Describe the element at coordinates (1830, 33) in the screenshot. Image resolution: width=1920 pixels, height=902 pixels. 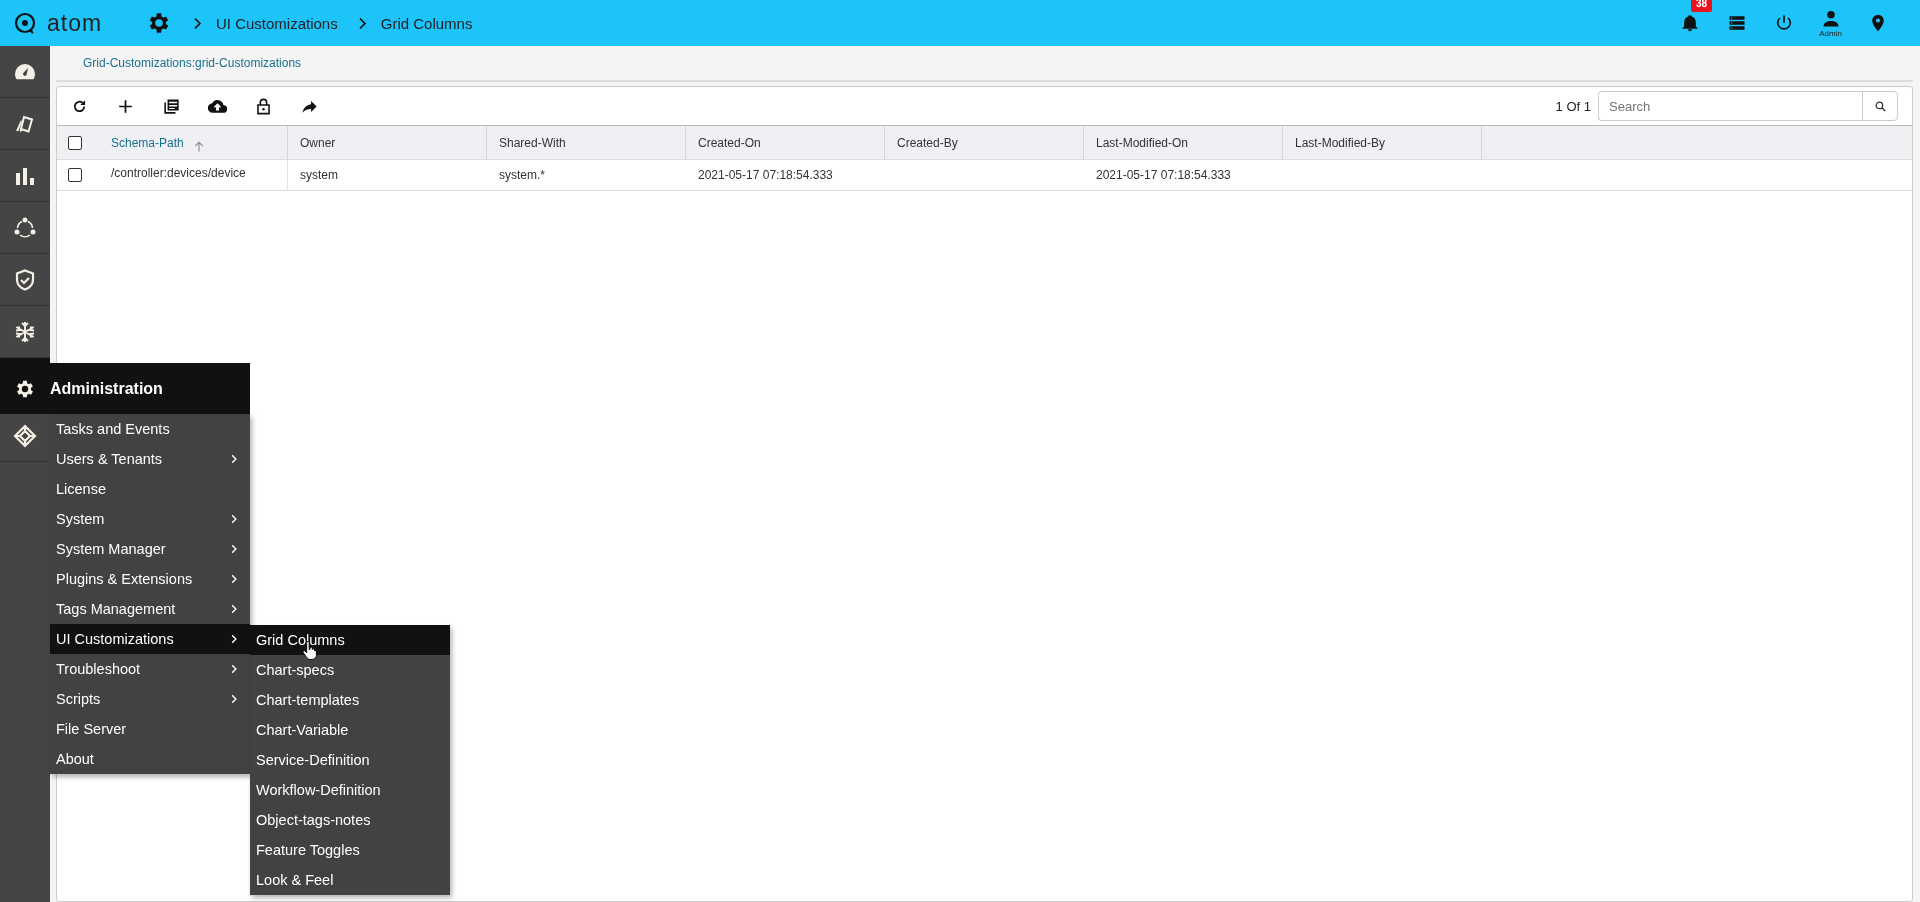
I see `user-name: Admin` at that location.